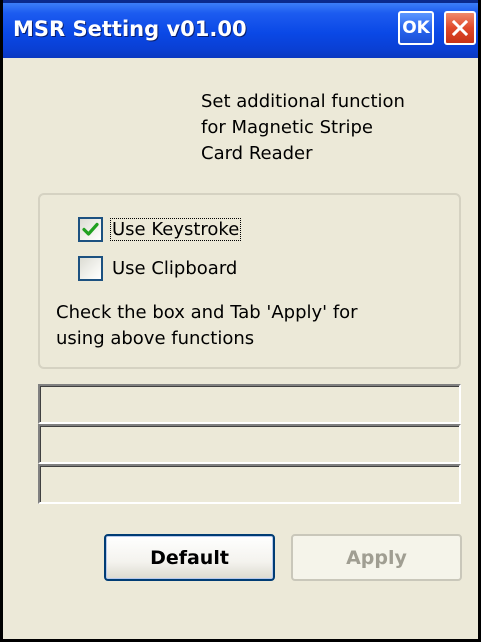  What do you see at coordinates (175, 229) in the screenshot?
I see `use-keystroke-label: Use Keystroke` at bounding box center [175, 229].